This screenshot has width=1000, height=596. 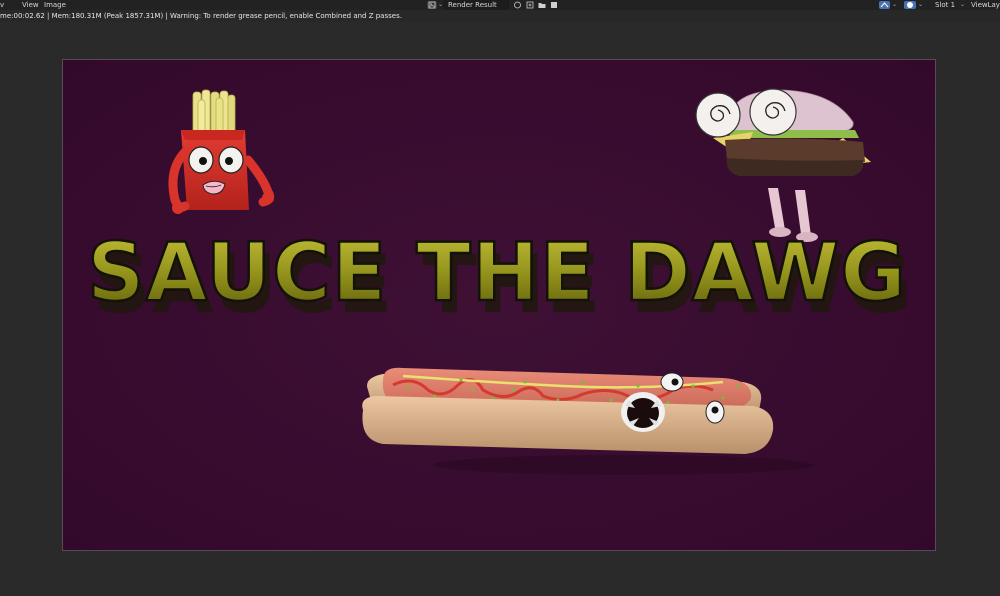 I want to click on render-slot-select: Slot 1, so click(x=945, y=5).